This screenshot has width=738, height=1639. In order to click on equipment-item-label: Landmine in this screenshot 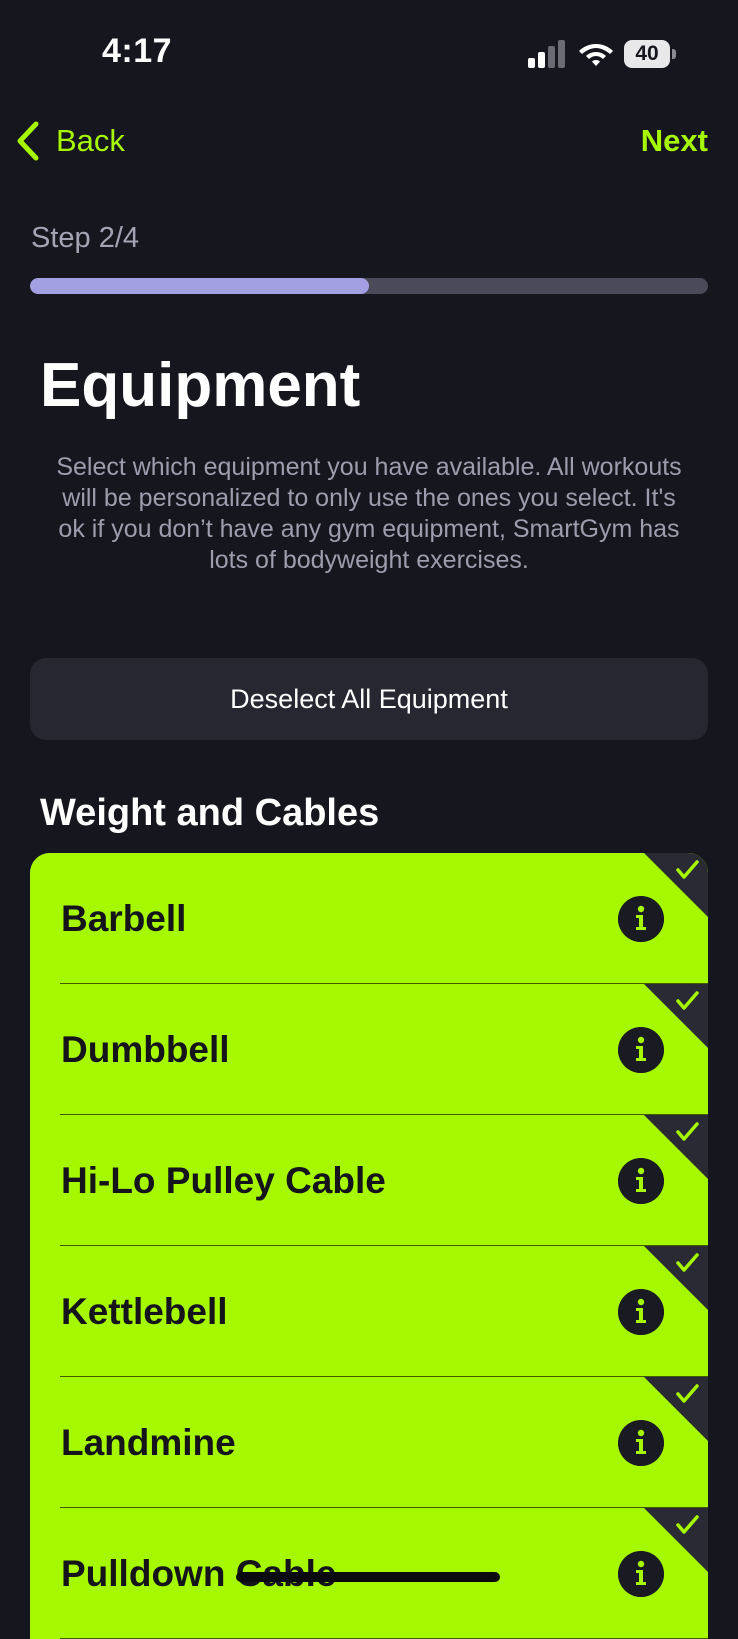, I will do `click(148, 1442)`.